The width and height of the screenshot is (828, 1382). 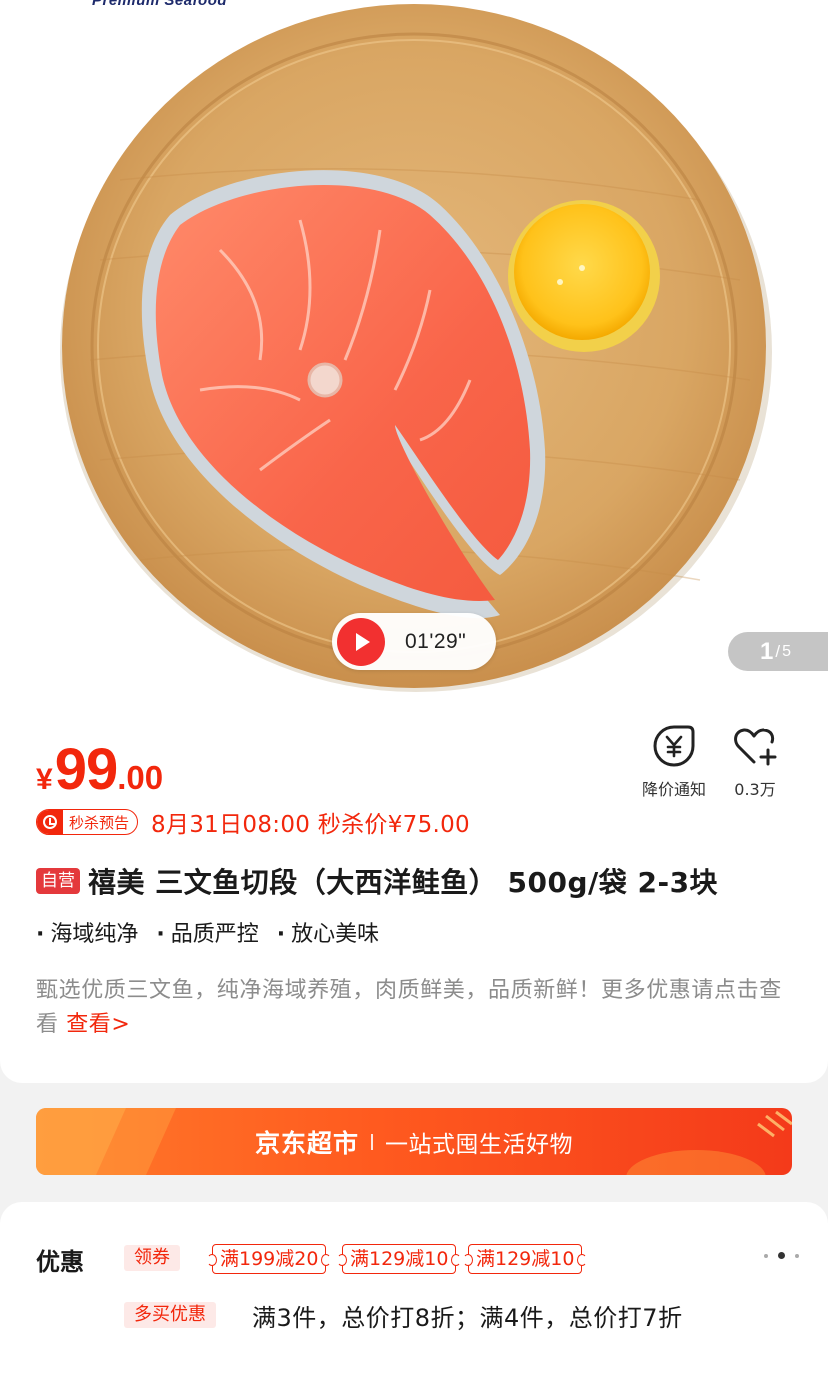 I want to click on seckill-badge: 秒杀预告, so click(x=87, y=822).